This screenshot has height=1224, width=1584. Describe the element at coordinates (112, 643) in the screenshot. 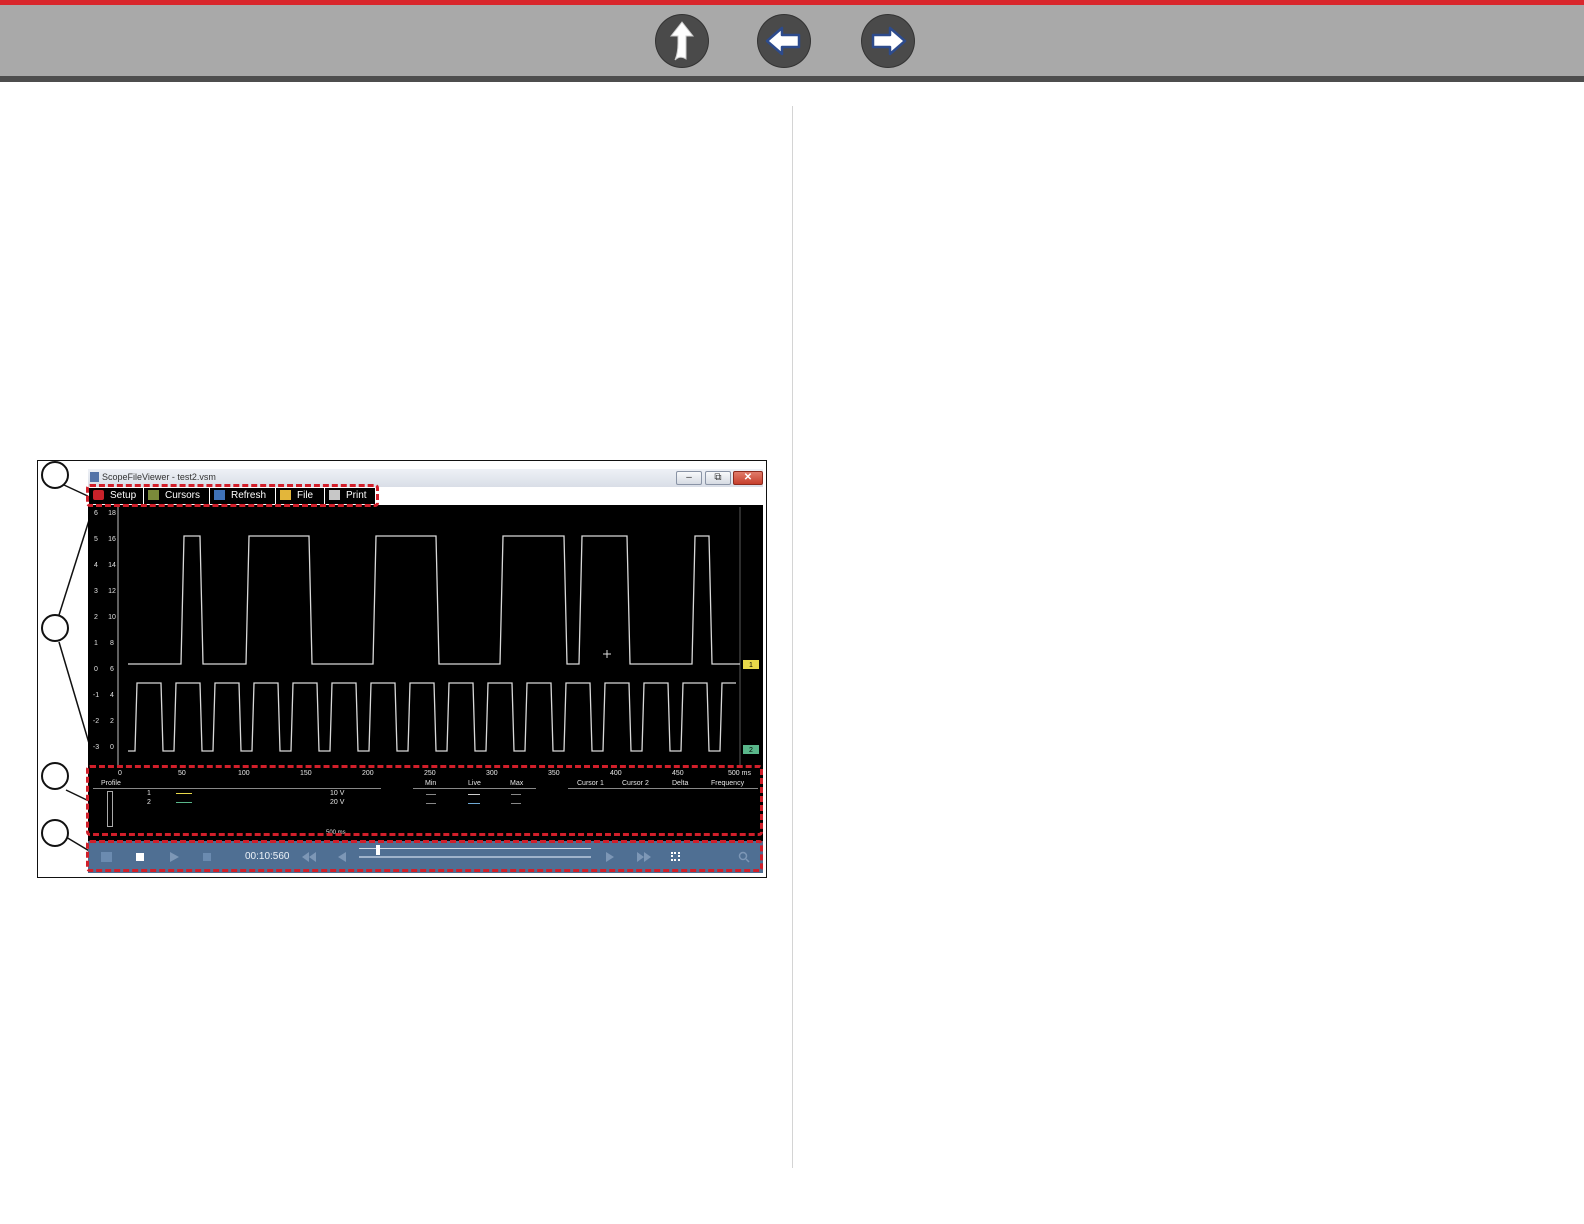

I see `y-inner-label: 8` at that location.